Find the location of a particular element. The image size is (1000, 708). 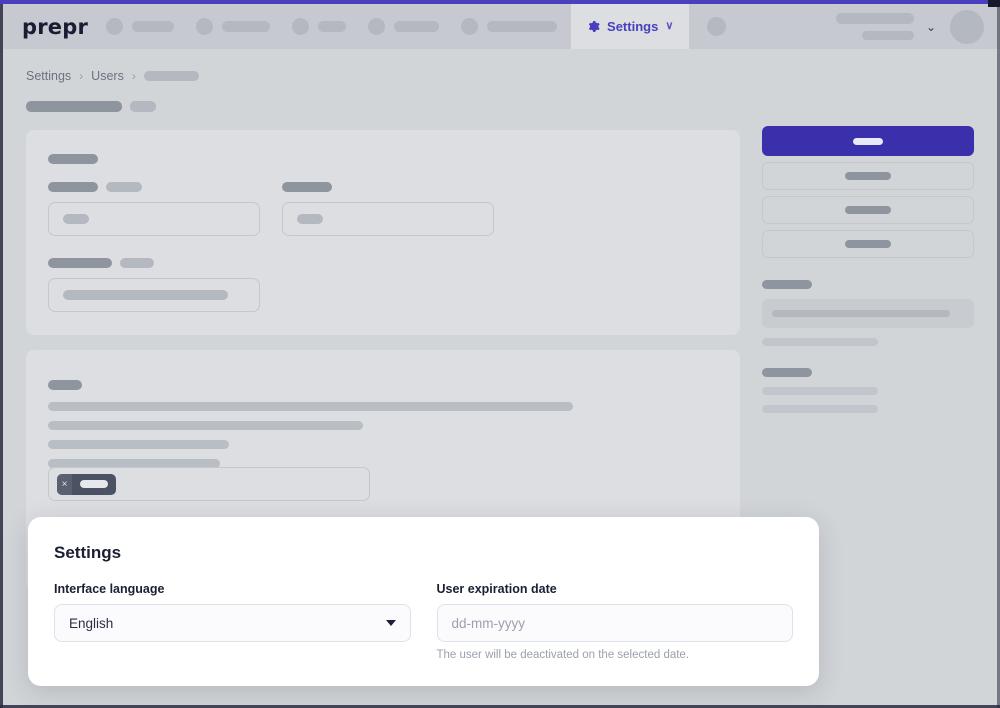

gear-icon is located at coordinates (593, 26).